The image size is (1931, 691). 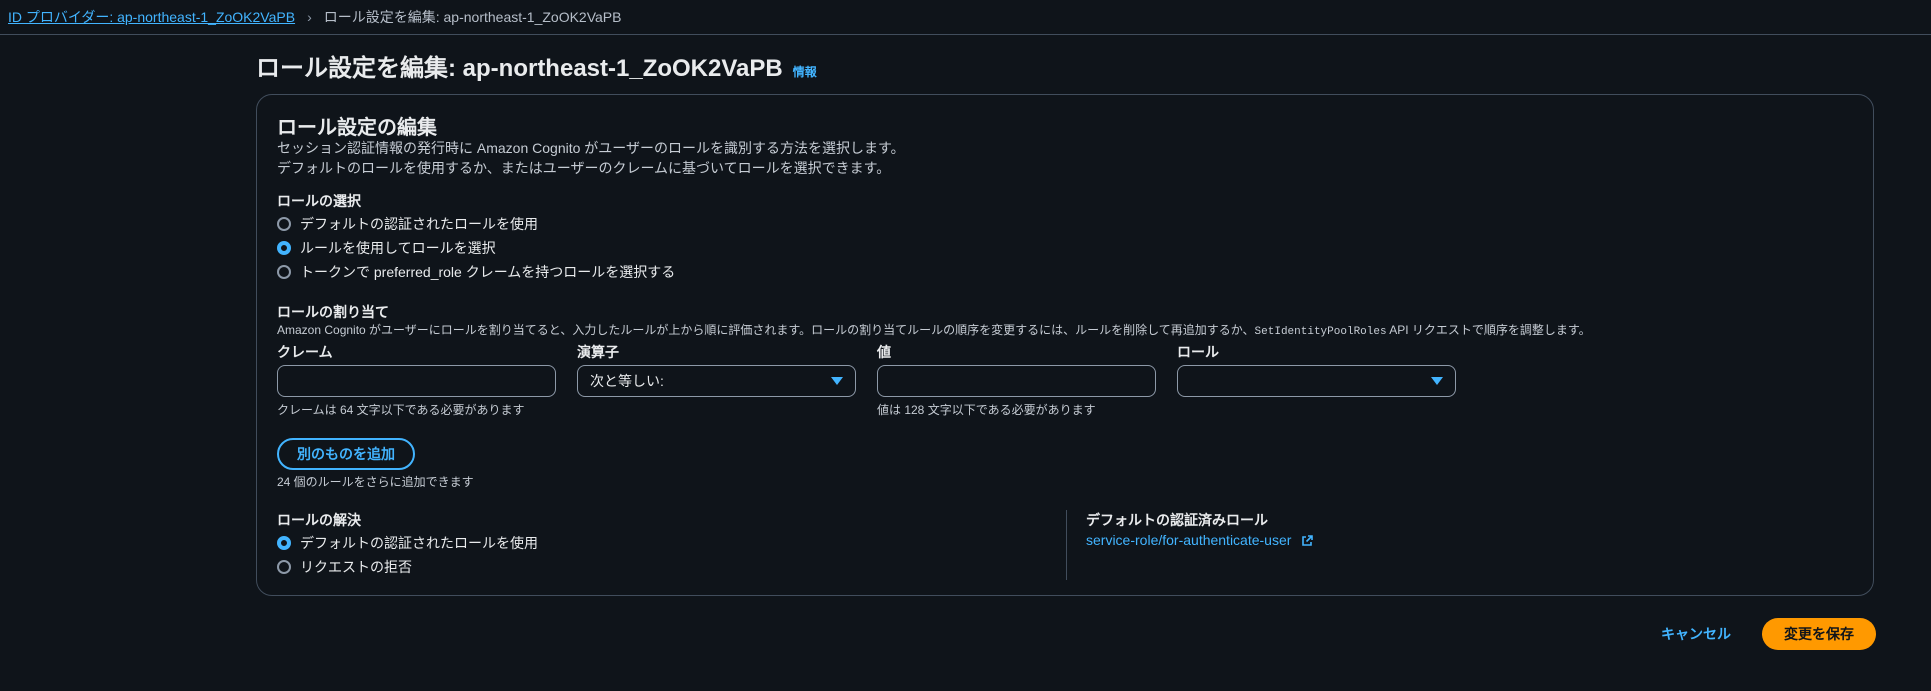 What do you see at coordinates (401, 410) in the screenshot?
I see `claim-hint: クレームは 64 文字以下である必要があります` at bounding box center [401, 410].